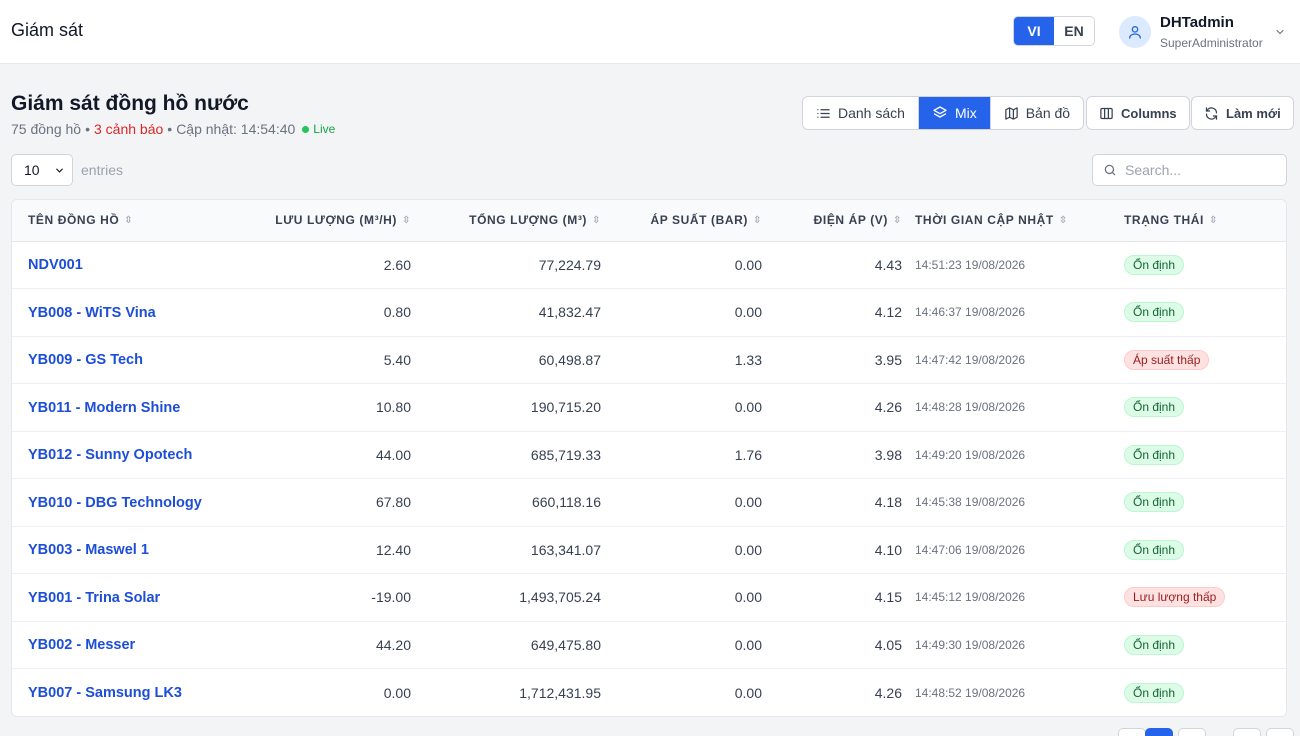 This screenshot has width=1300, height=736. What do you see at coordinates (888, 359) in the screenshot?
I see `voltage-value: 3.95` at bounding box center [888, 359].